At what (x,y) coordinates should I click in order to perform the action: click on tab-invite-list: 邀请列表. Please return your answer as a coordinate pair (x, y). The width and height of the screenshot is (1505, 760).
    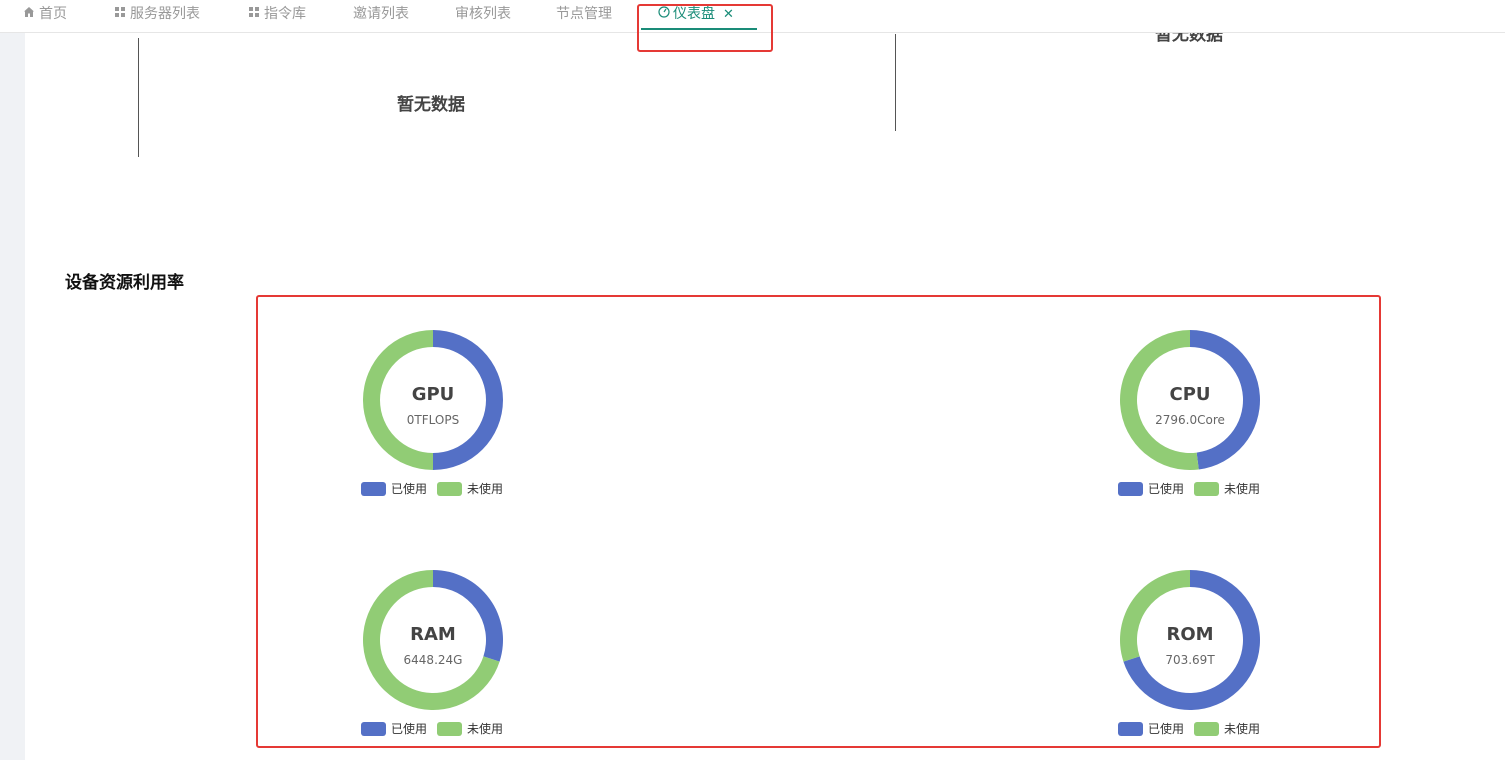
    Looking at the image, I should click on (381, 15).